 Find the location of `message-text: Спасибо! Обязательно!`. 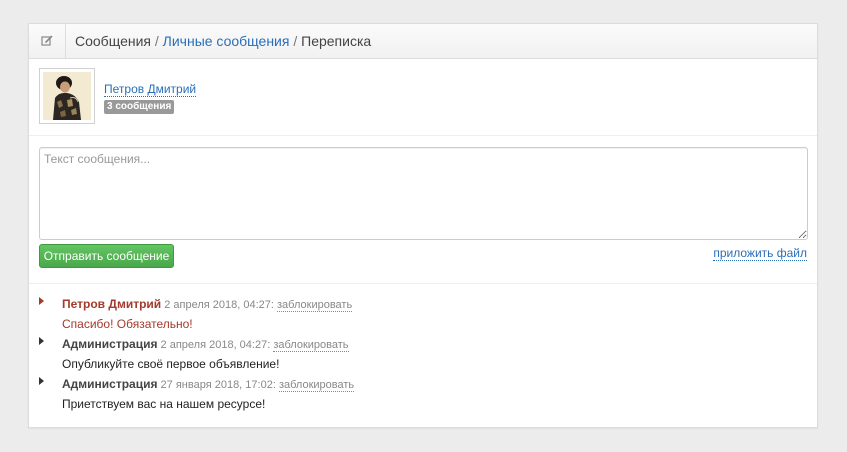

message-text: Спасибо! Обязательно! is located at coordinates (127, 324).